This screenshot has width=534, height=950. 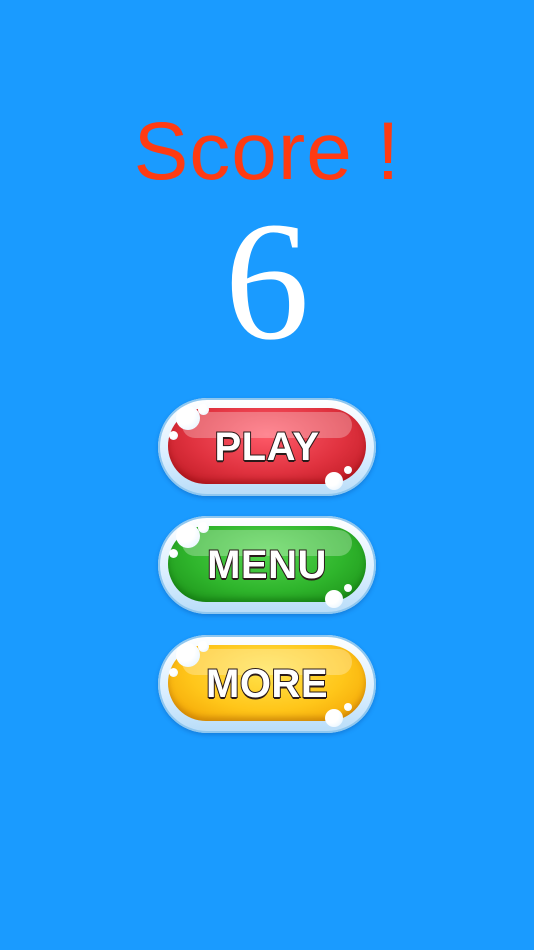 I want to click on more-button: MORE, so click(x=267, y=684).